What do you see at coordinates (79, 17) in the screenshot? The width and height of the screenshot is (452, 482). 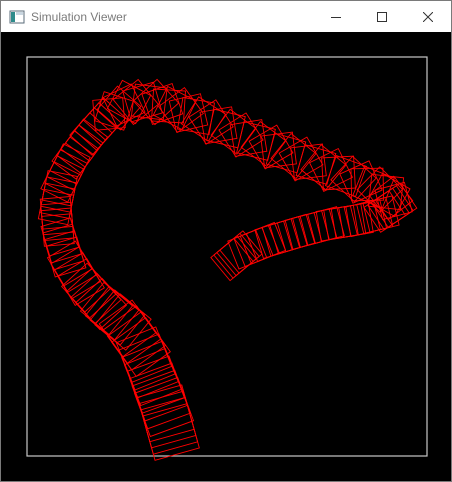 I see `window-title: Simulation Viewer` at bounding box center [79, 17].